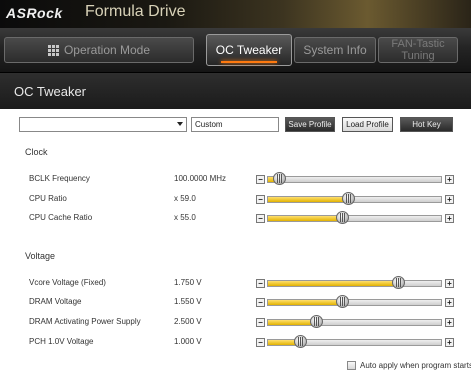 The height and width of the screenshot is (375, 471). I want to click on pch-voltage-value: 1.000 V, so click(188, 341).